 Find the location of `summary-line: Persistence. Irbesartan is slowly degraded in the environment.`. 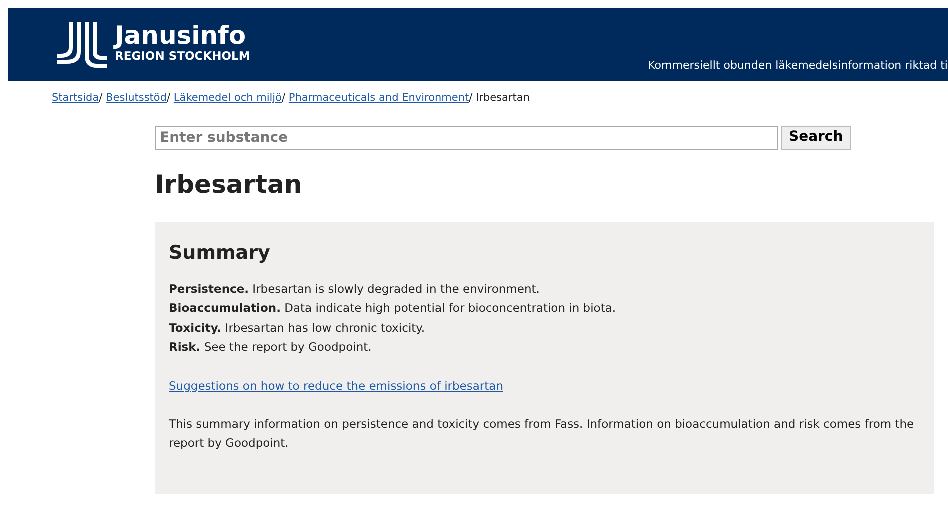

summary-line: Persistence. Irbesartan is slowly degraded in the environment. is located at coordinates (355, 289).